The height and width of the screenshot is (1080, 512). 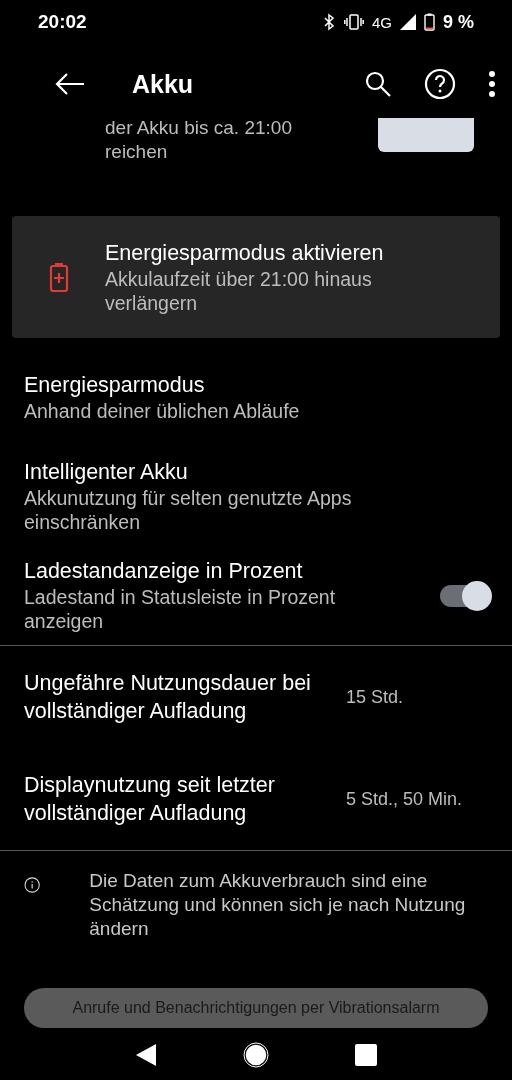 I want to click on page-title: Akku, so click(x=163, y=84).